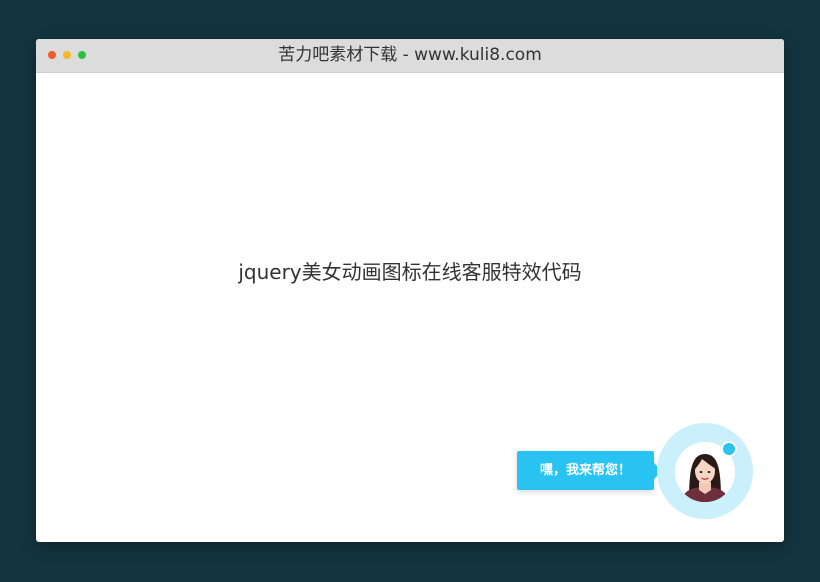  I want to click on page-heading: jquery美女动画图标在线客服特效代码, so click(410, 272).